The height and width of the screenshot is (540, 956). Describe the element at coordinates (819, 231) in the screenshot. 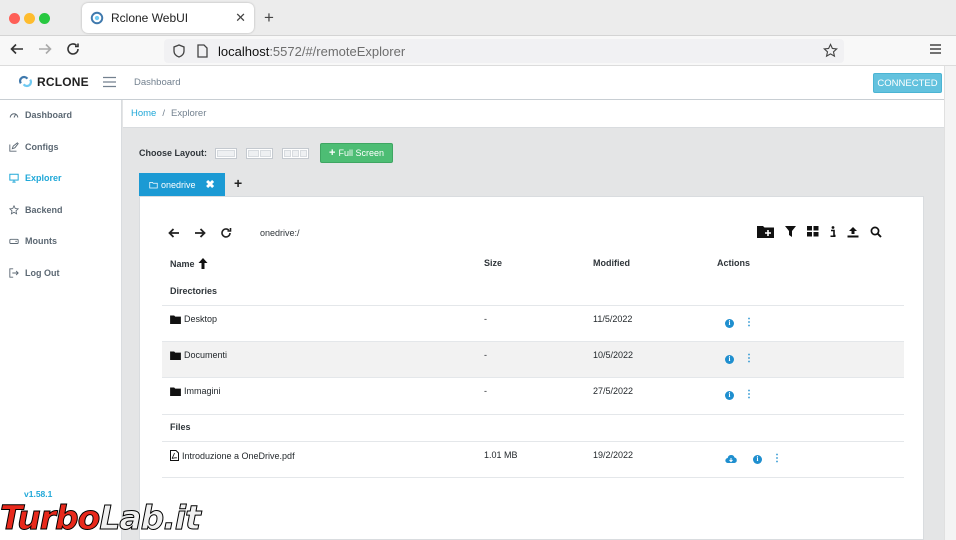

I see `explorer-actions-toolbar` at that location.